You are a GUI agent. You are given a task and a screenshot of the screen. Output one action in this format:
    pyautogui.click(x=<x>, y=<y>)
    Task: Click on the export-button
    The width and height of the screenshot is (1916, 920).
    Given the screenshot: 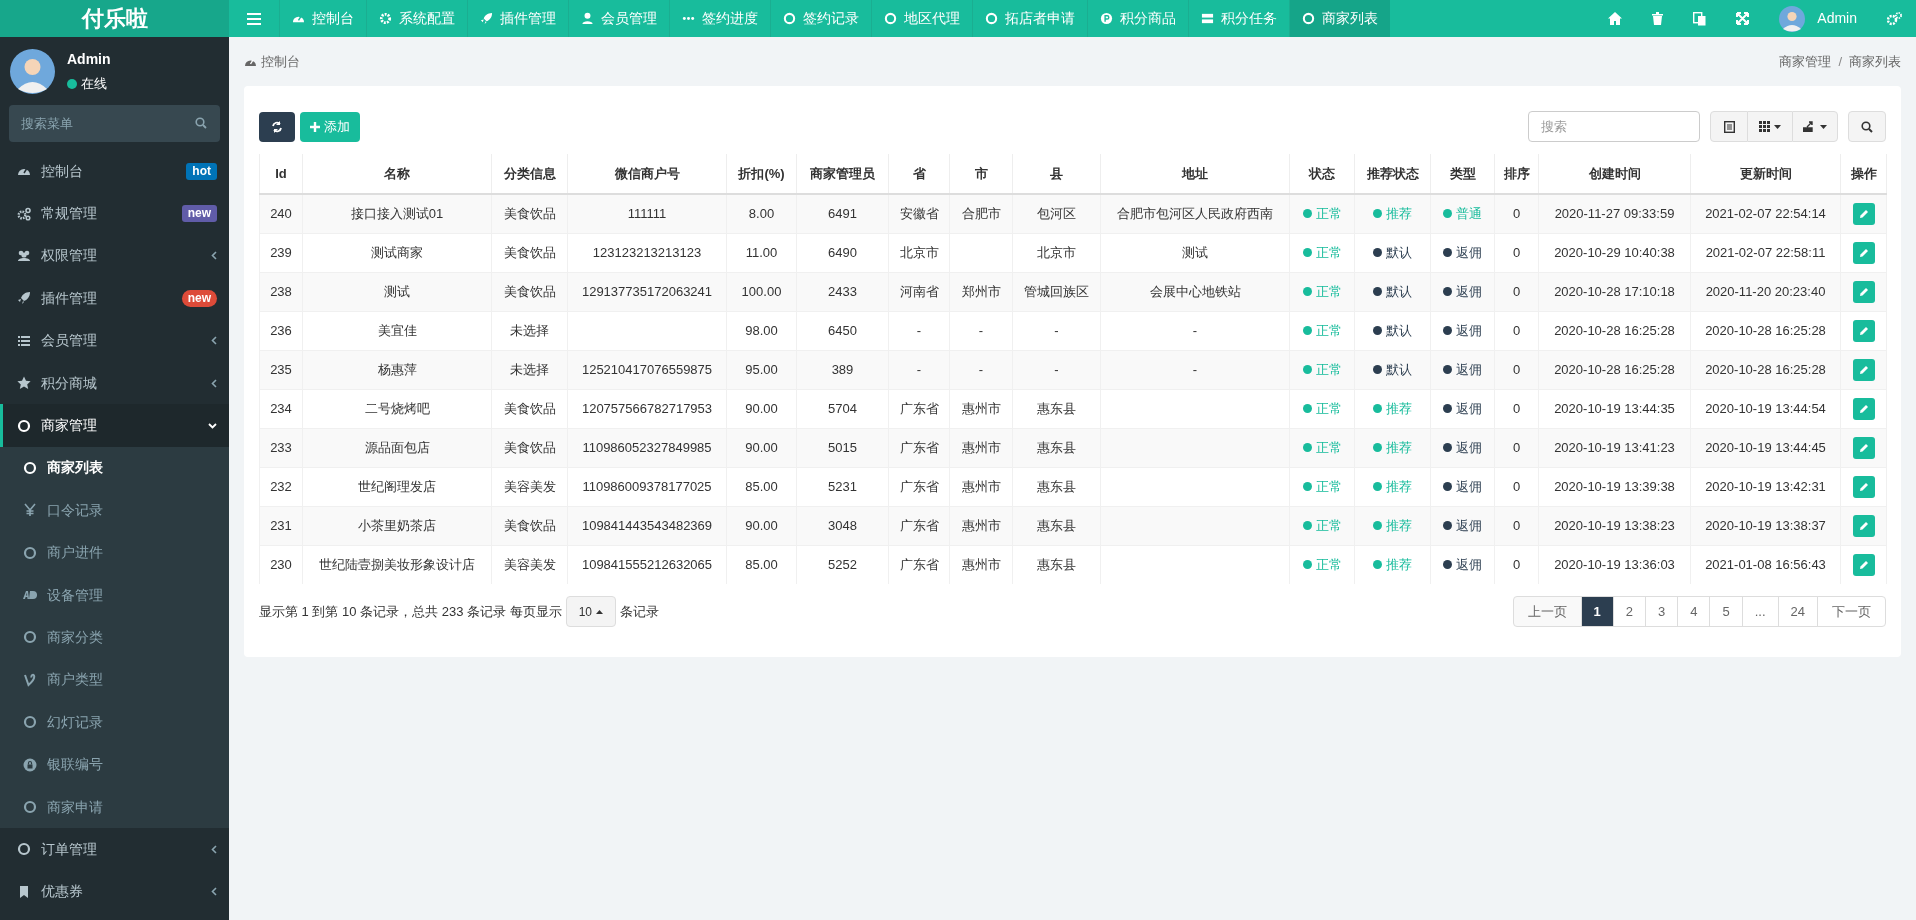 What is the action you would take?
    pyautogui.click(x=1815, y=126)
    